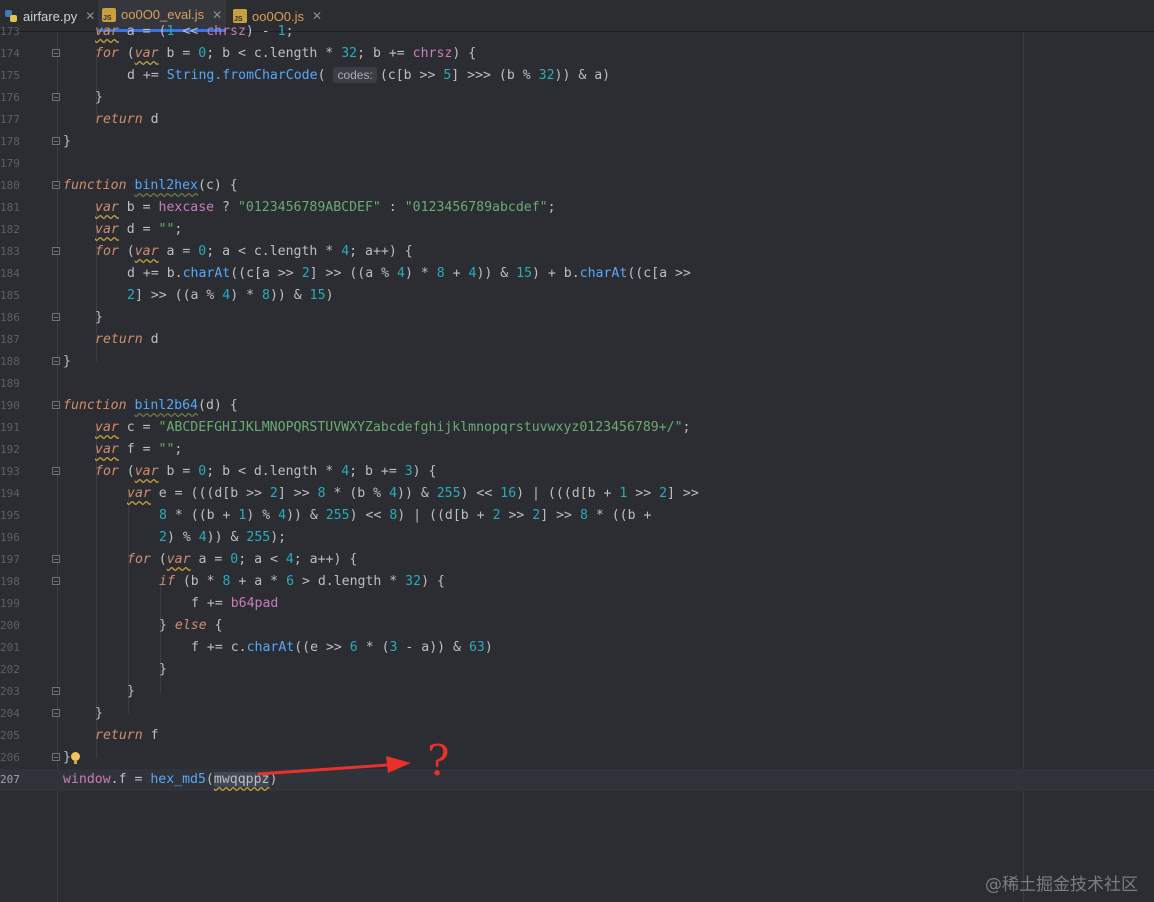  Describe the element at coordinates (342, 647) in the screenshot. I see `code-text: f += c.charAt((e >> 6 * (3 - a)) & 63)` at that location.